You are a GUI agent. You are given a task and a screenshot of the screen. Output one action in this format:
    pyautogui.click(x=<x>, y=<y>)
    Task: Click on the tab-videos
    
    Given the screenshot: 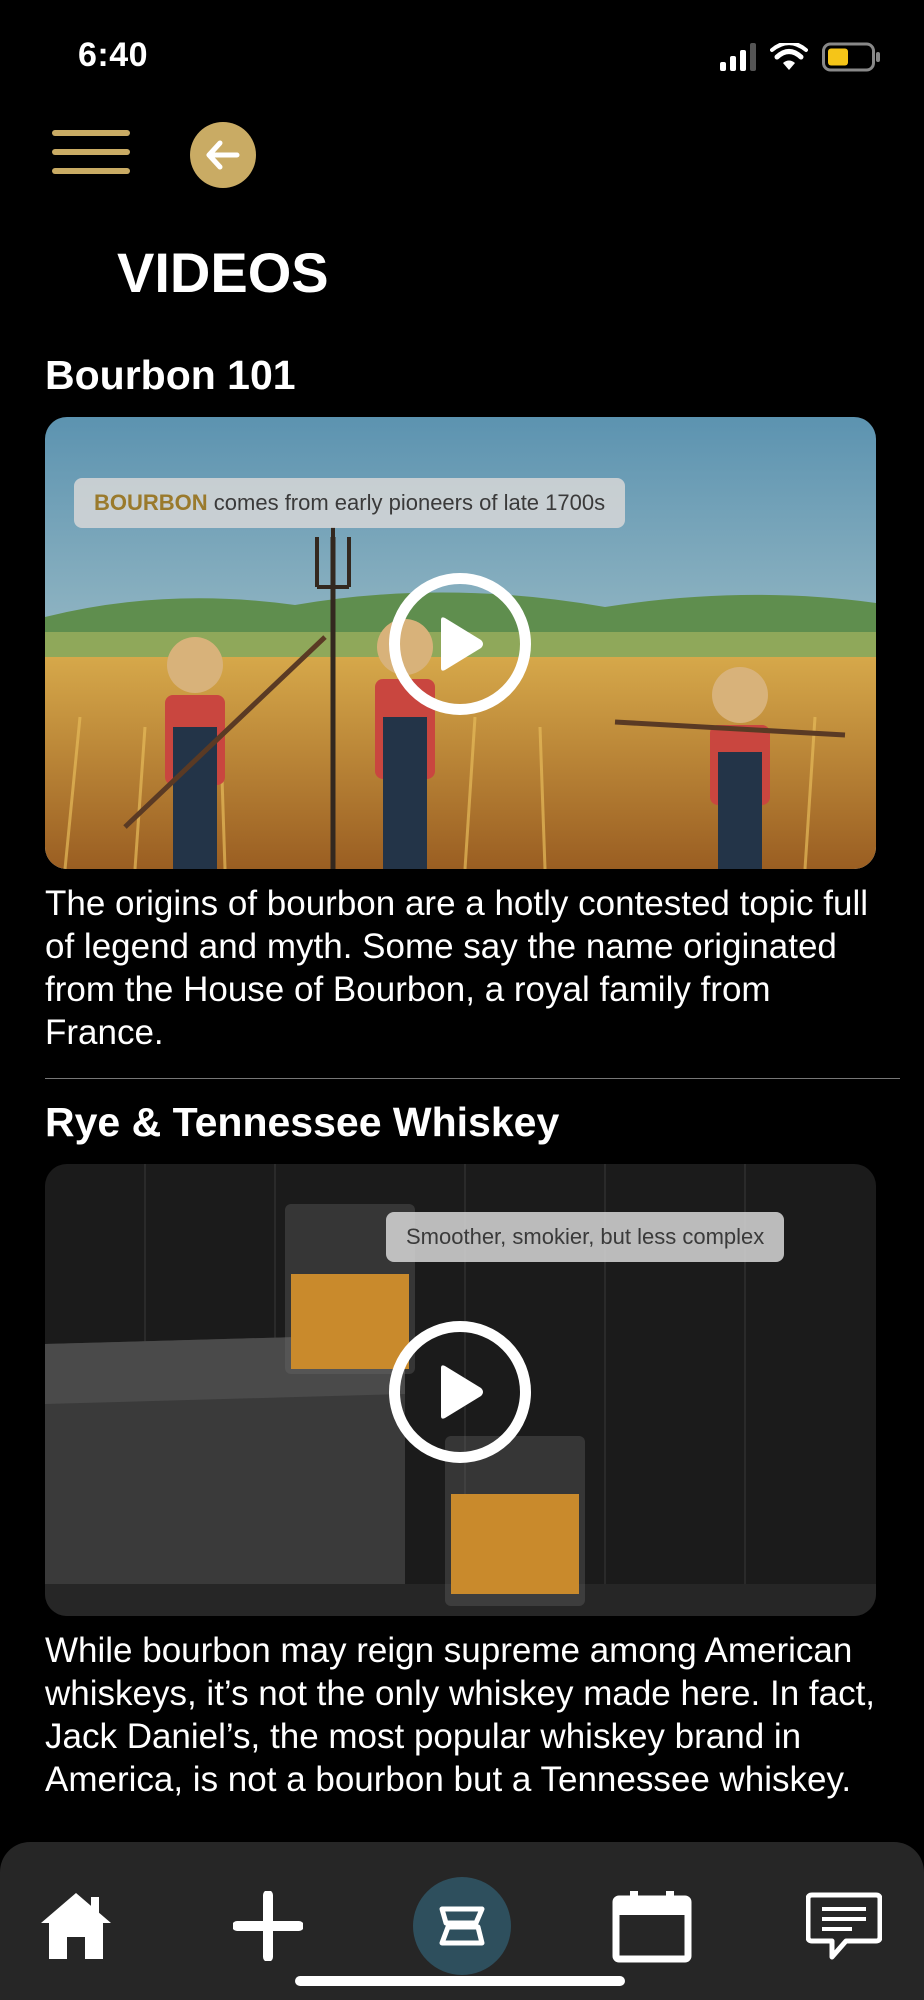 What is the action you would take?
    pyautogui.click(x=462, y=1926)
    